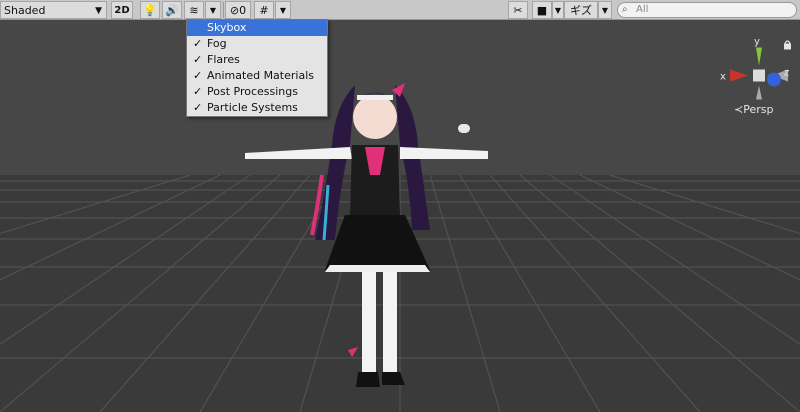 The height and width of the screenshot is (412, 800). What do you see at coordinates (581, 18) in the screenshot?
I see `gizmos-button: ギズモ` at bounding box center [581, 18].